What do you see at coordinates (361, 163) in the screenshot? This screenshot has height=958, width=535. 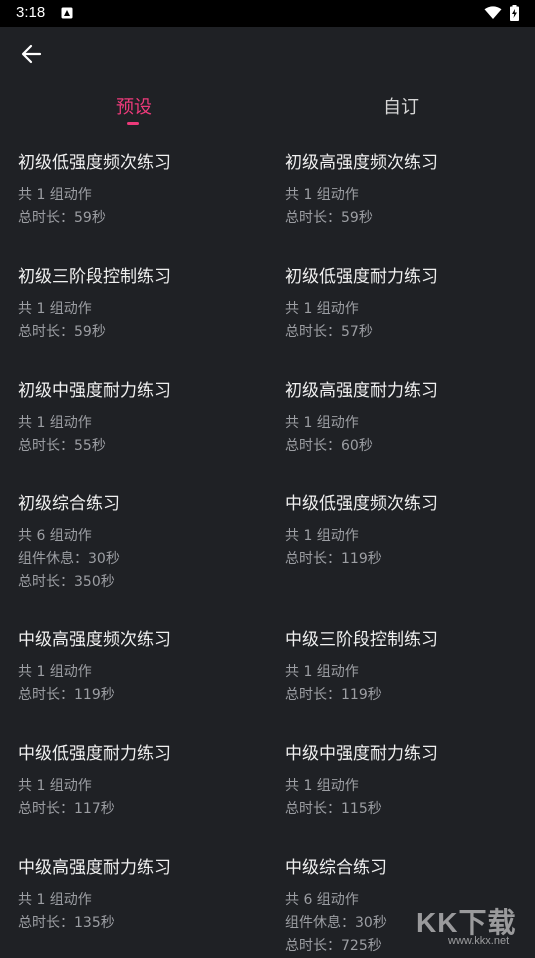 I see `exercise-title: 初级高强度频次练习` at bounding box center [361, 163].